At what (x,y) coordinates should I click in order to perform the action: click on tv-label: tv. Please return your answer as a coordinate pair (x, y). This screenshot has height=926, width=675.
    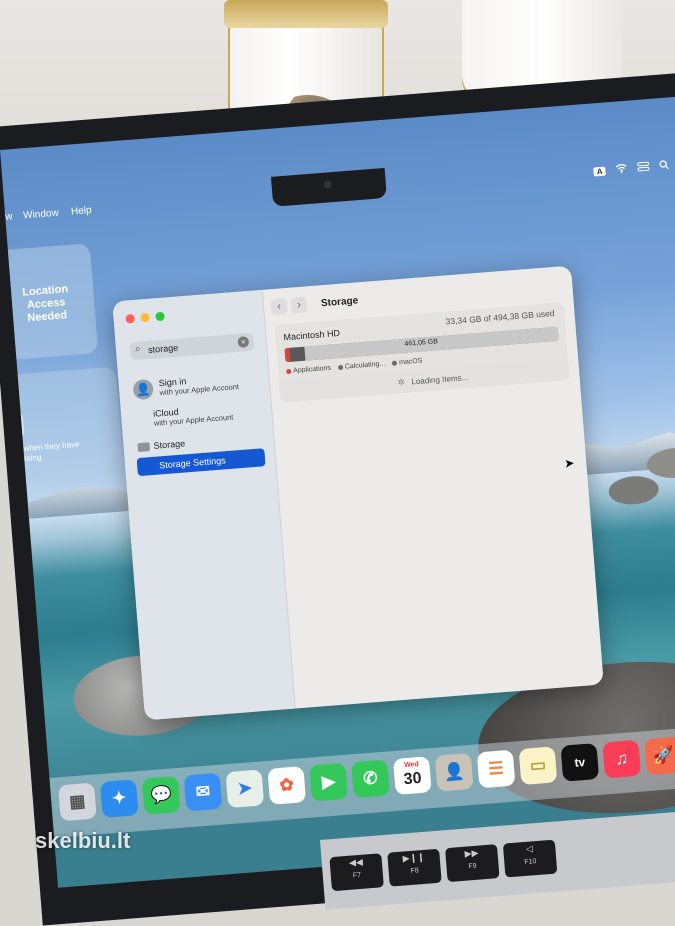
    Looking at the image, I should click on (579, 762).